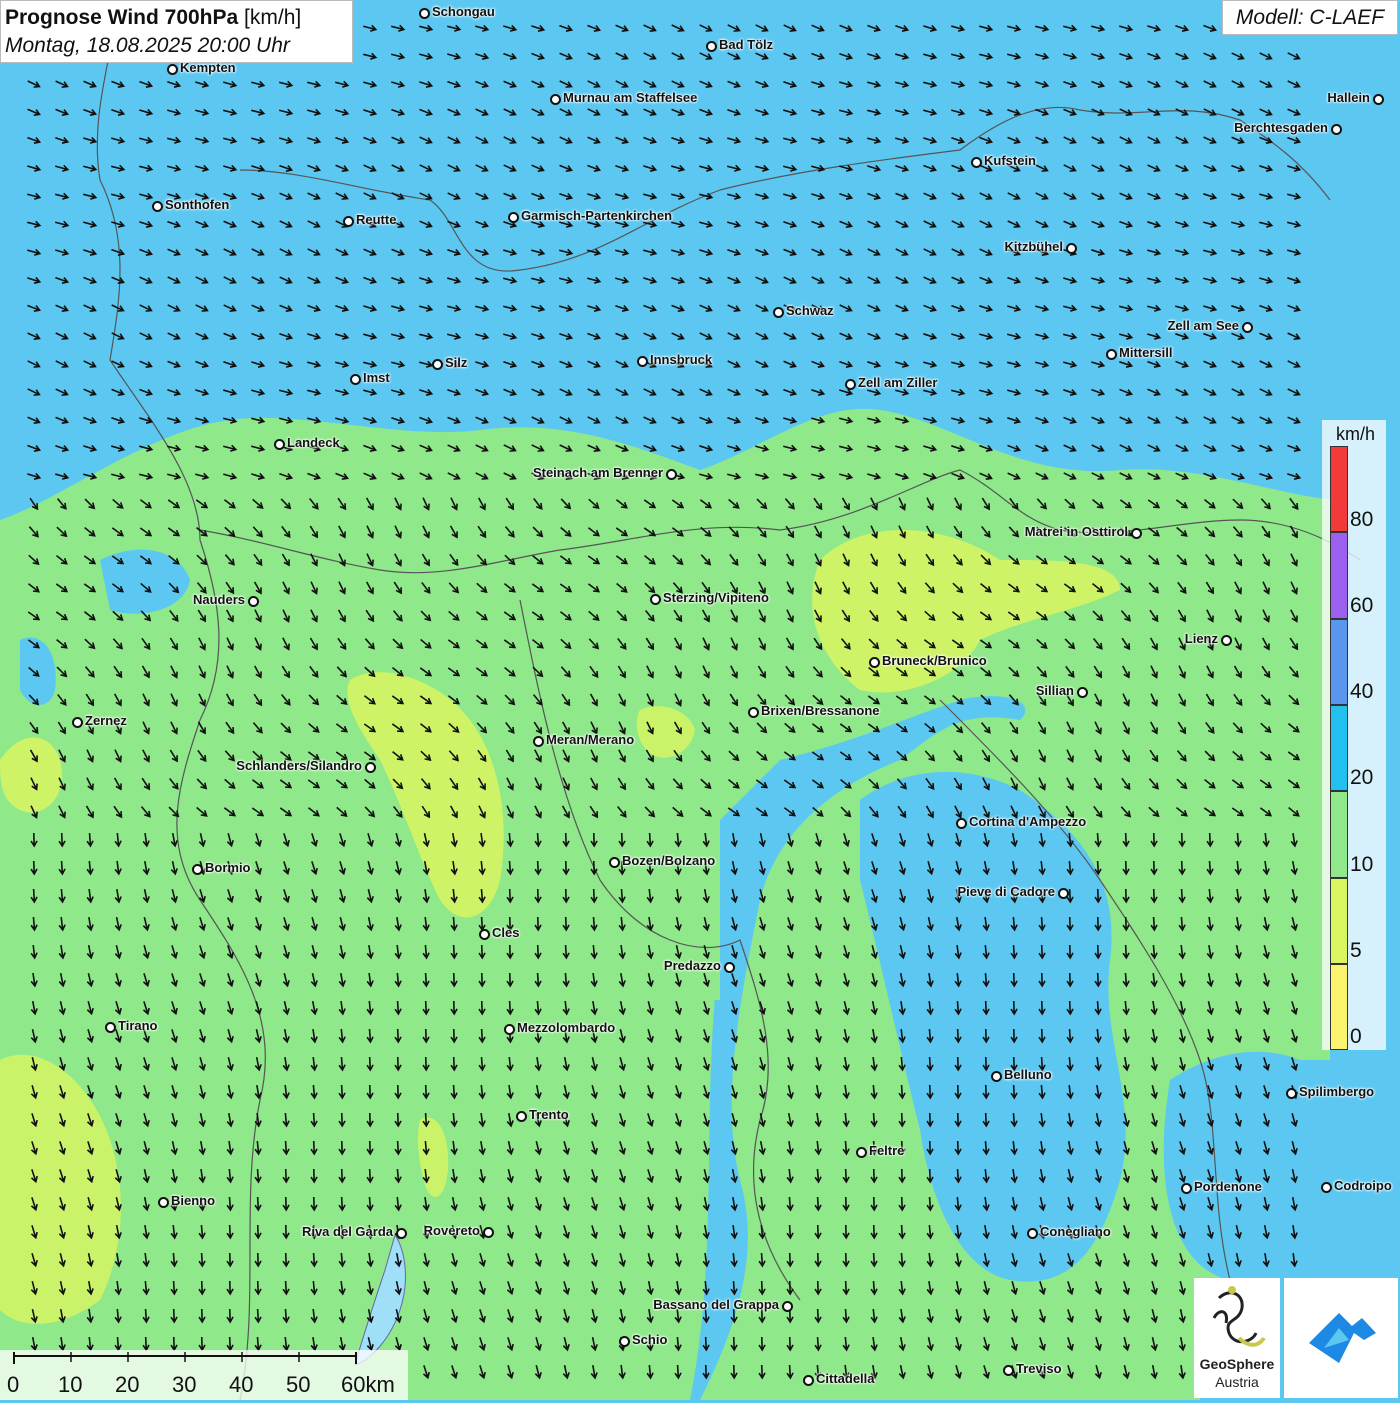 The width and height of the screenshot is (1400, 1403). Describe the element at coordinates (1008, 1370) in the screenshot. I see `city-marker-treviso` at that location.